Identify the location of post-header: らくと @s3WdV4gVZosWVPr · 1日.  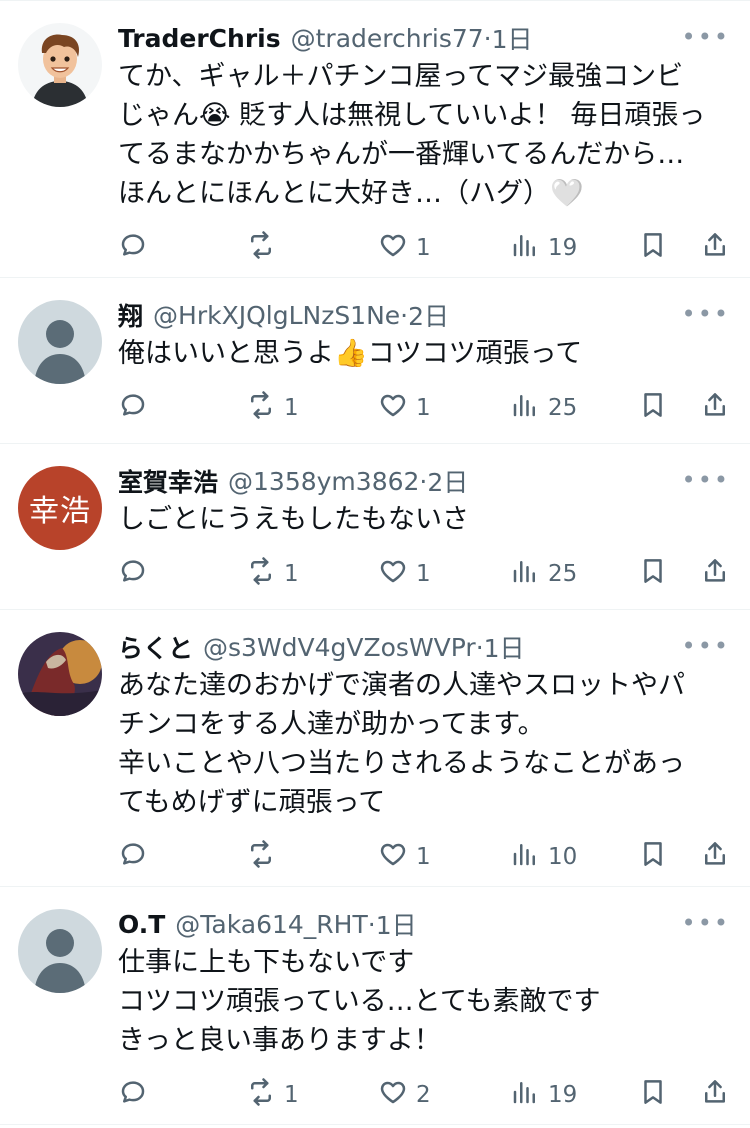
(424, 647).